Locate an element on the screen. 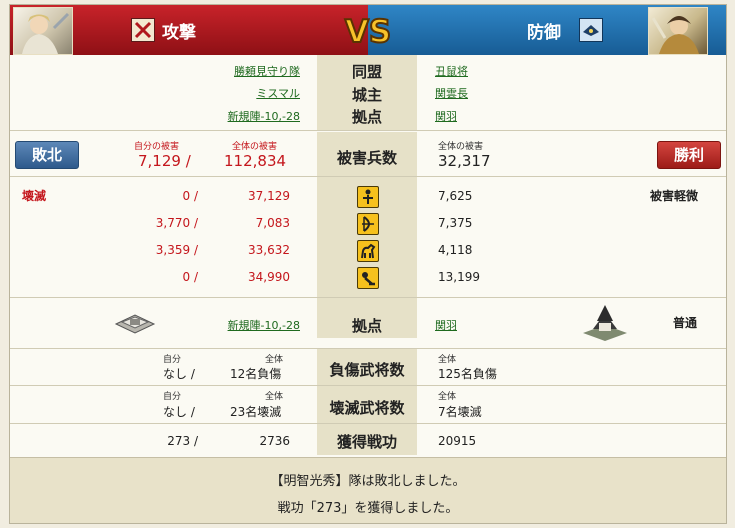 The image size is (735, 528). total-damage-label: 全体の被害 is located at coordinates (255, 147).